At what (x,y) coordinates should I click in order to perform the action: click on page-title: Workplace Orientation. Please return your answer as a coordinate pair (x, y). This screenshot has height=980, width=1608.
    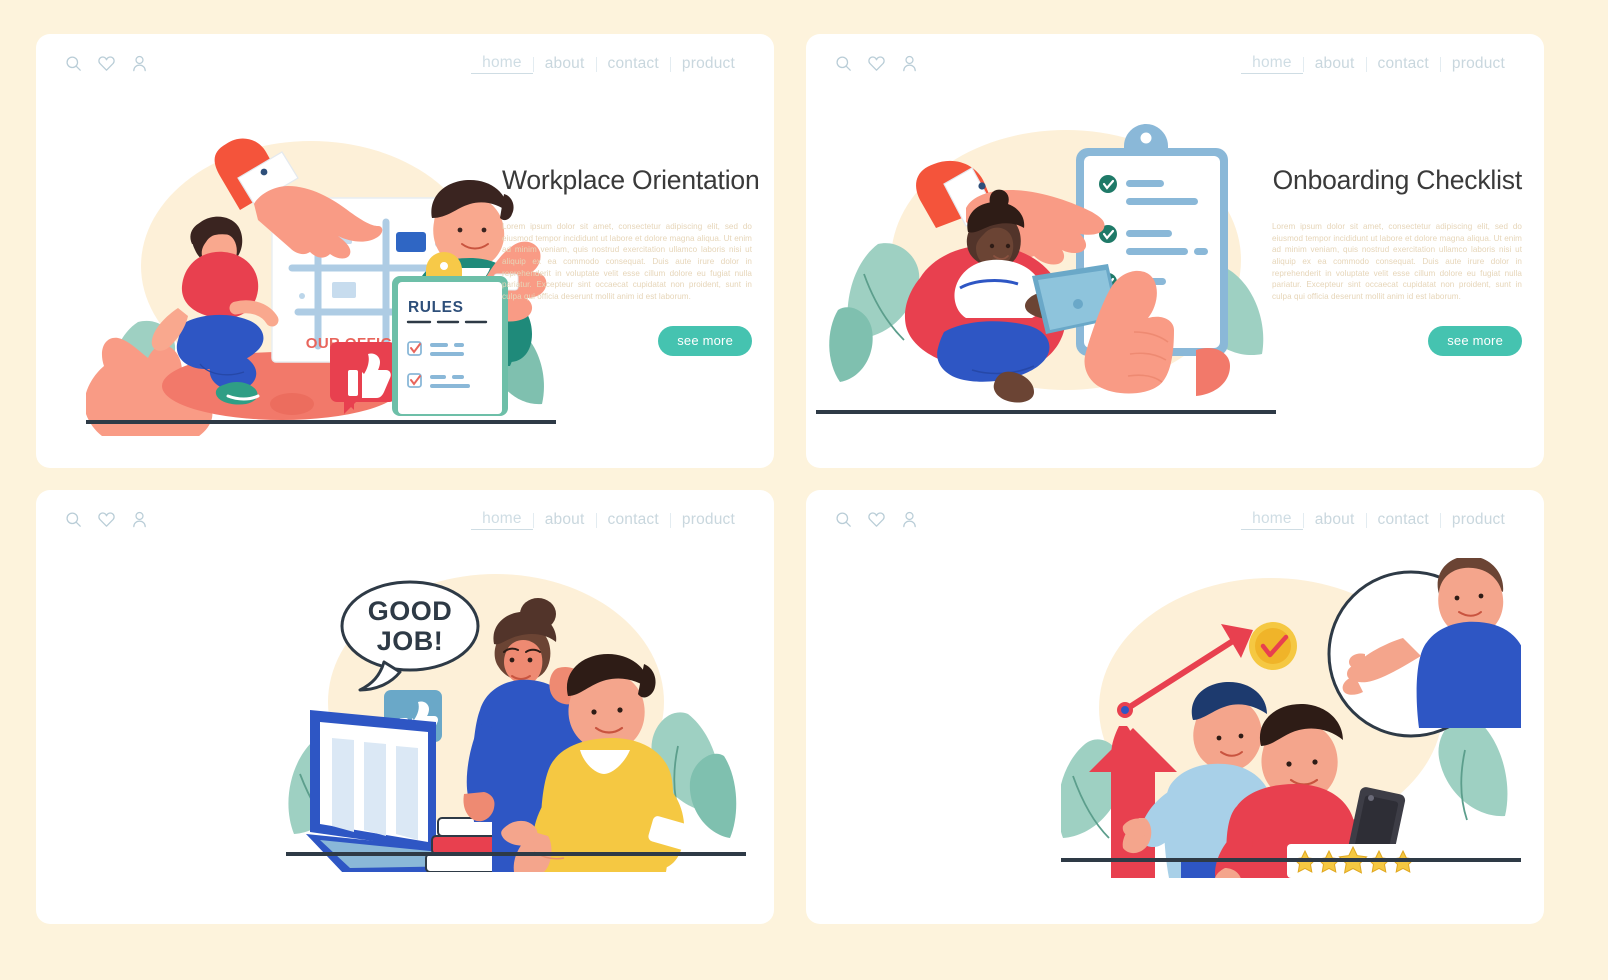
    Looking at the image, I should click on (631, 180).